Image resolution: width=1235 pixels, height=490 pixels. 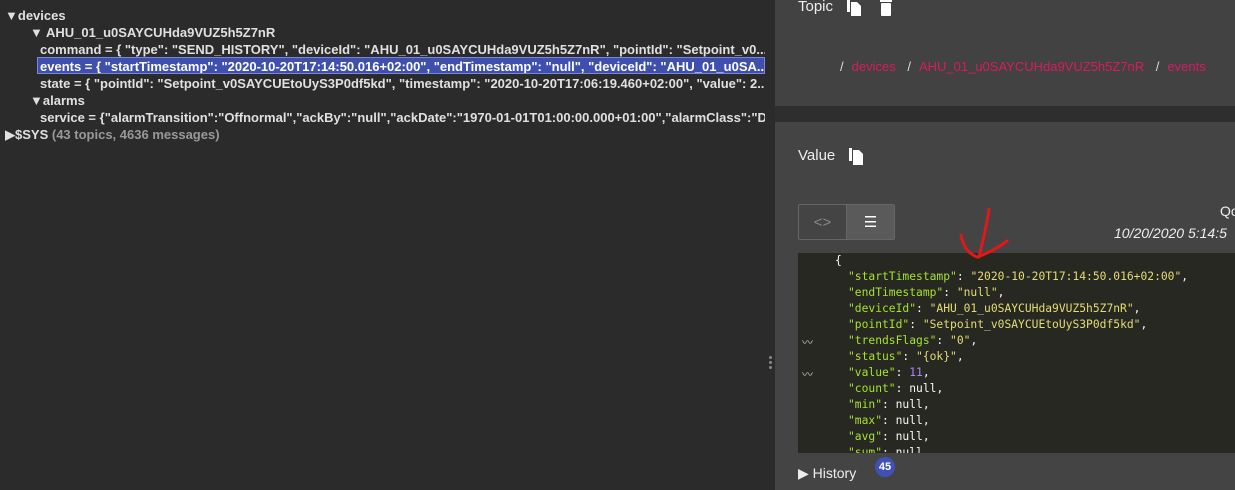 What do you see at coordinates (32, 134) in the screenshot?
I see `node-label: $SYS` at bounding box center [32, 134].